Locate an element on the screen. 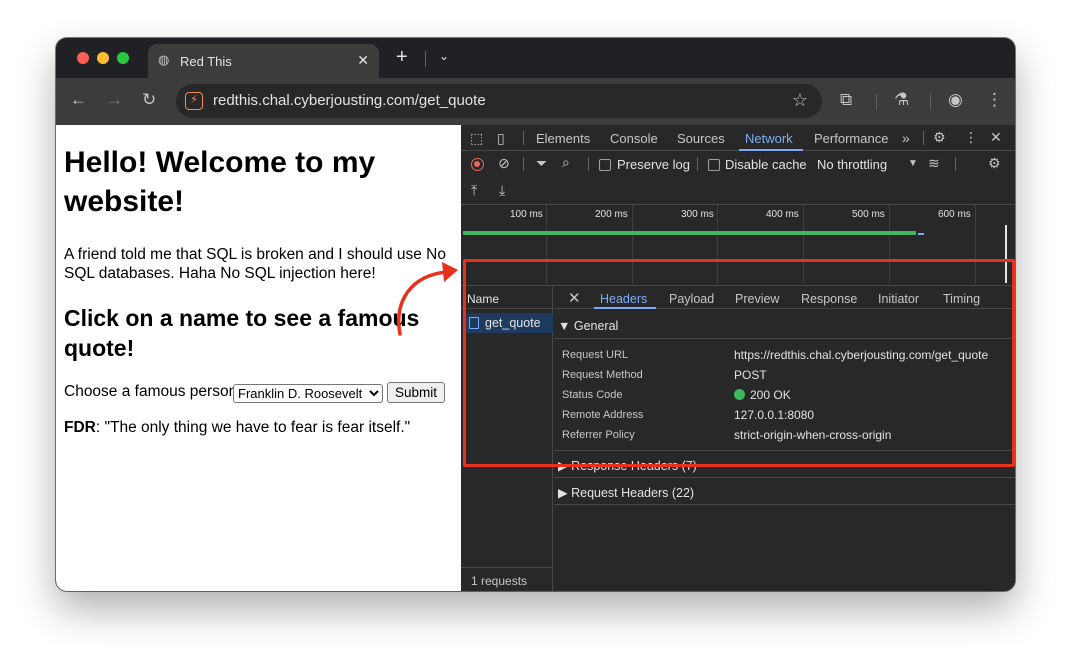 Image resolution: width=1071 pixels, height=665 pixels. tab-title: Red This is located at coordinates (206, 61).